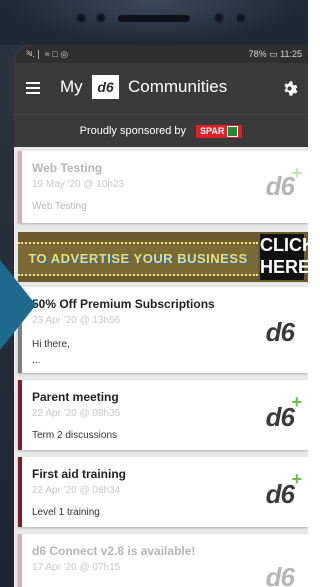 The width and height of the screenshot is (320, 587). I want to click on spar-logo: SPAR, so click(219, 131).